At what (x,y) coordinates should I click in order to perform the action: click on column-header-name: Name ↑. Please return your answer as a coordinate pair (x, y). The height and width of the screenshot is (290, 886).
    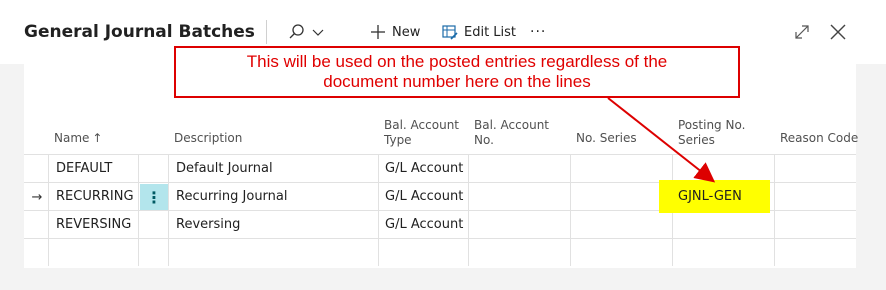
    Looking at the image, I should click on (78, 138).